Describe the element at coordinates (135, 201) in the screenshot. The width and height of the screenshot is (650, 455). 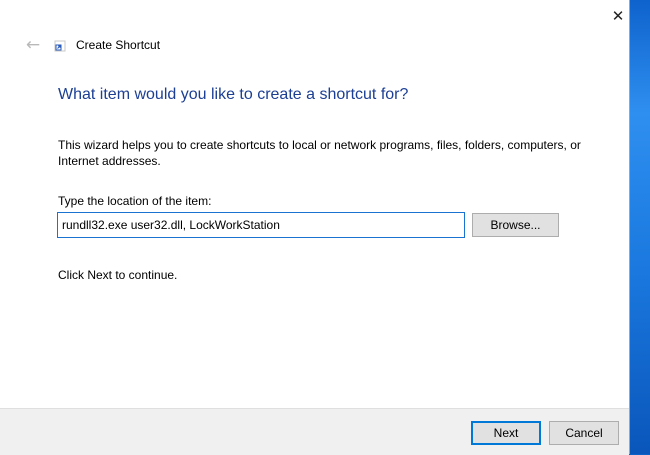
I see `location-label: Type the location of the item:` at that location.